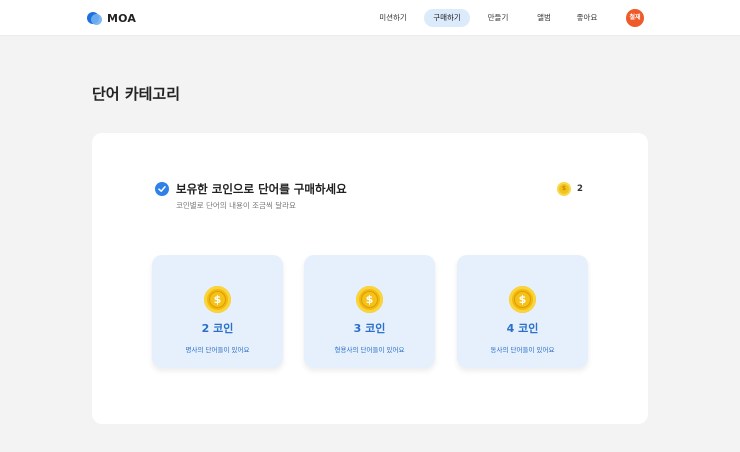 The height and width of the screenshot is (452, 740). I want to click on coin-balance: $ 2, so click(570, 189).